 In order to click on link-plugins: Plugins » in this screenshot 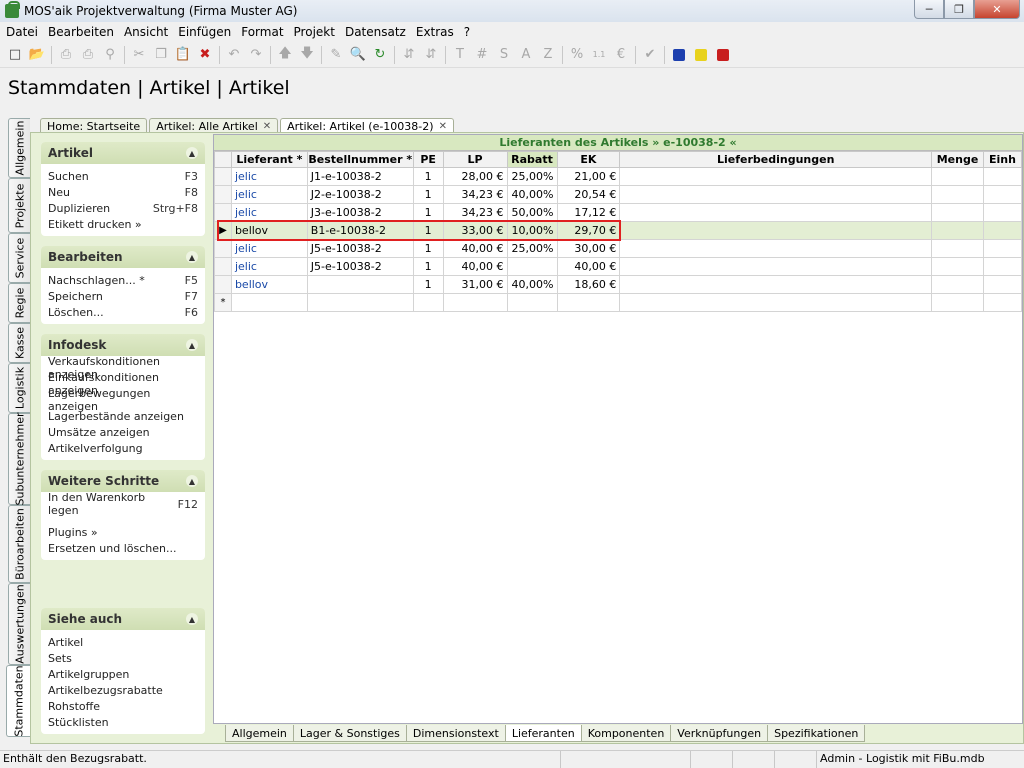, I will do `click(123, 532)`.